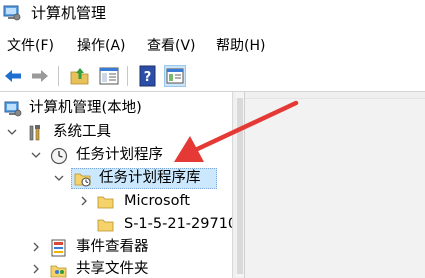  I want to click on properties-icon, so click(175, 76).